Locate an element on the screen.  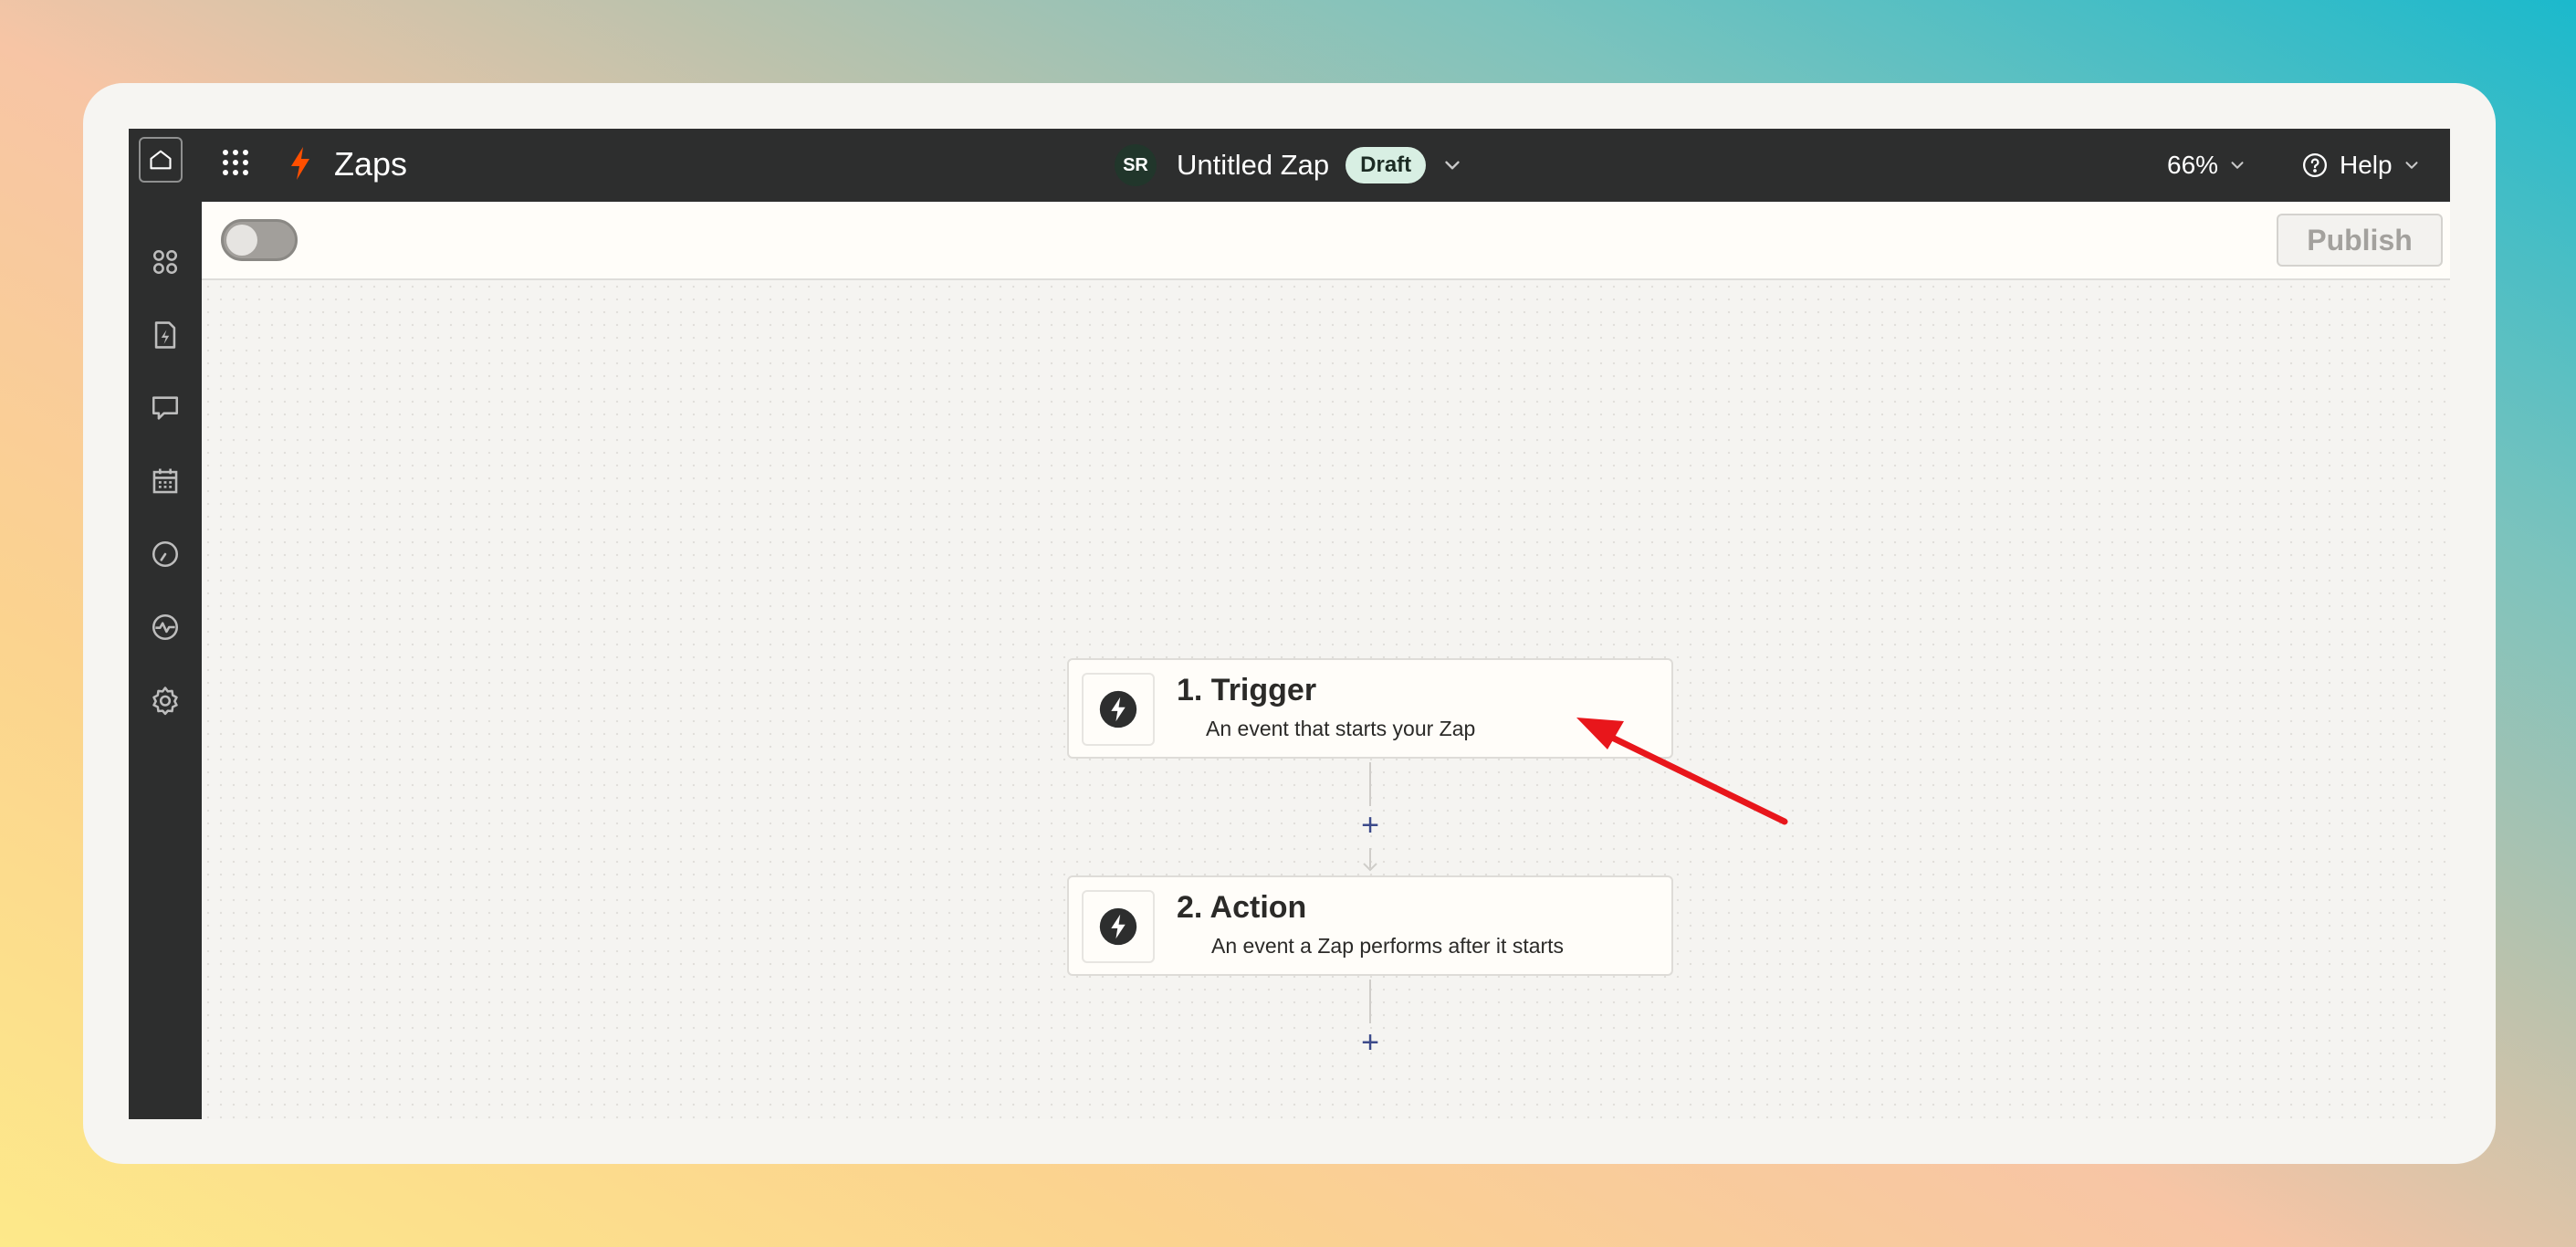
zap-title-group: SR Untitled Zap Draft is located at coordinates (1289, 165).